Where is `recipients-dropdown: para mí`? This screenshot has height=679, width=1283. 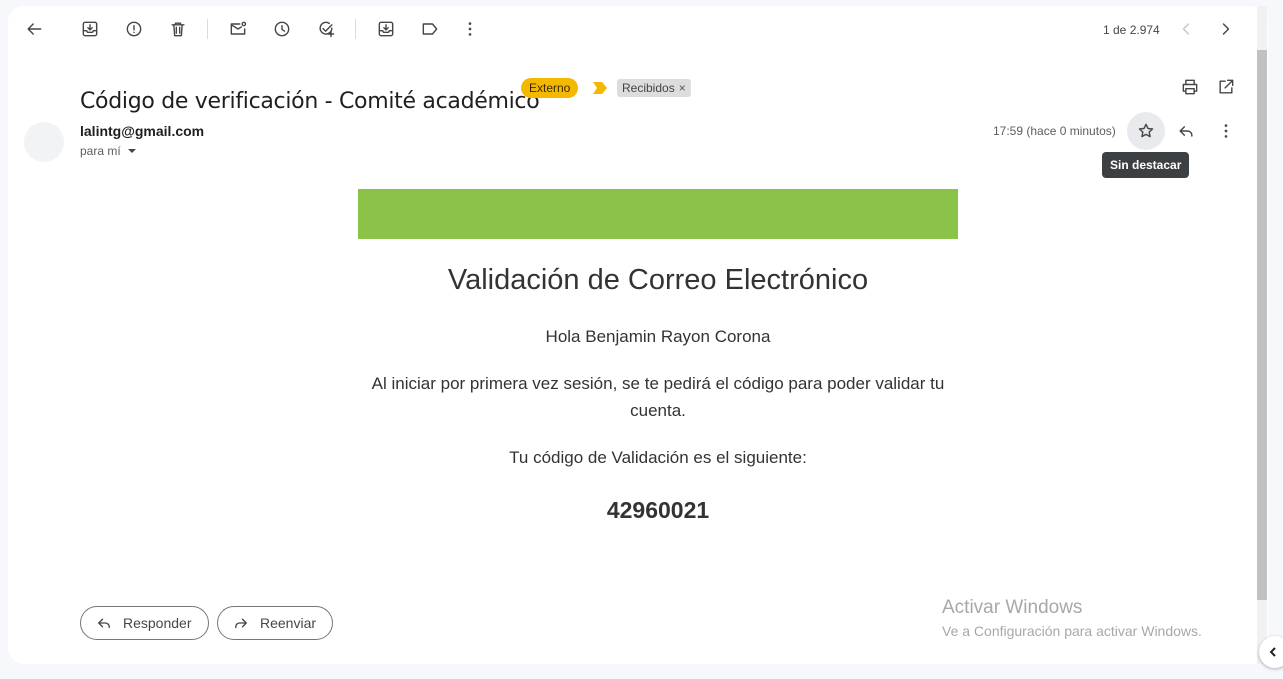 recipients-dropdown: para mí is located at coordinates (108, 151).